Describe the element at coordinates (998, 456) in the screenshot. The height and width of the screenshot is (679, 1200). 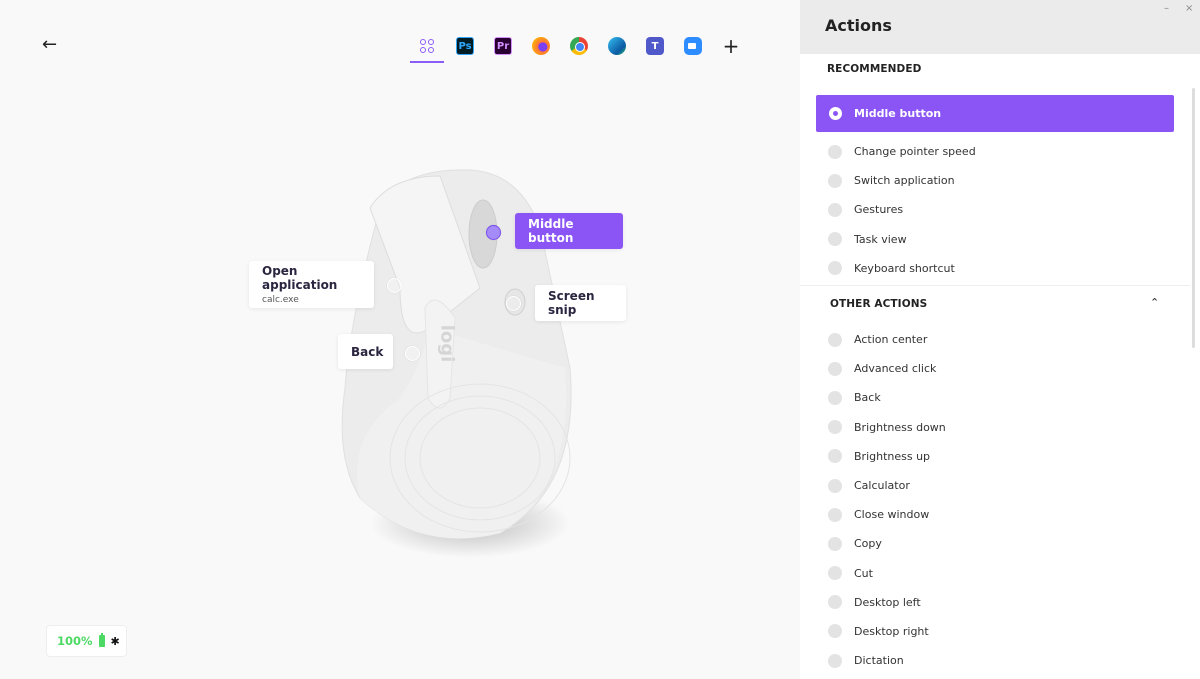
I see `action-item: Brightness up` at that location.